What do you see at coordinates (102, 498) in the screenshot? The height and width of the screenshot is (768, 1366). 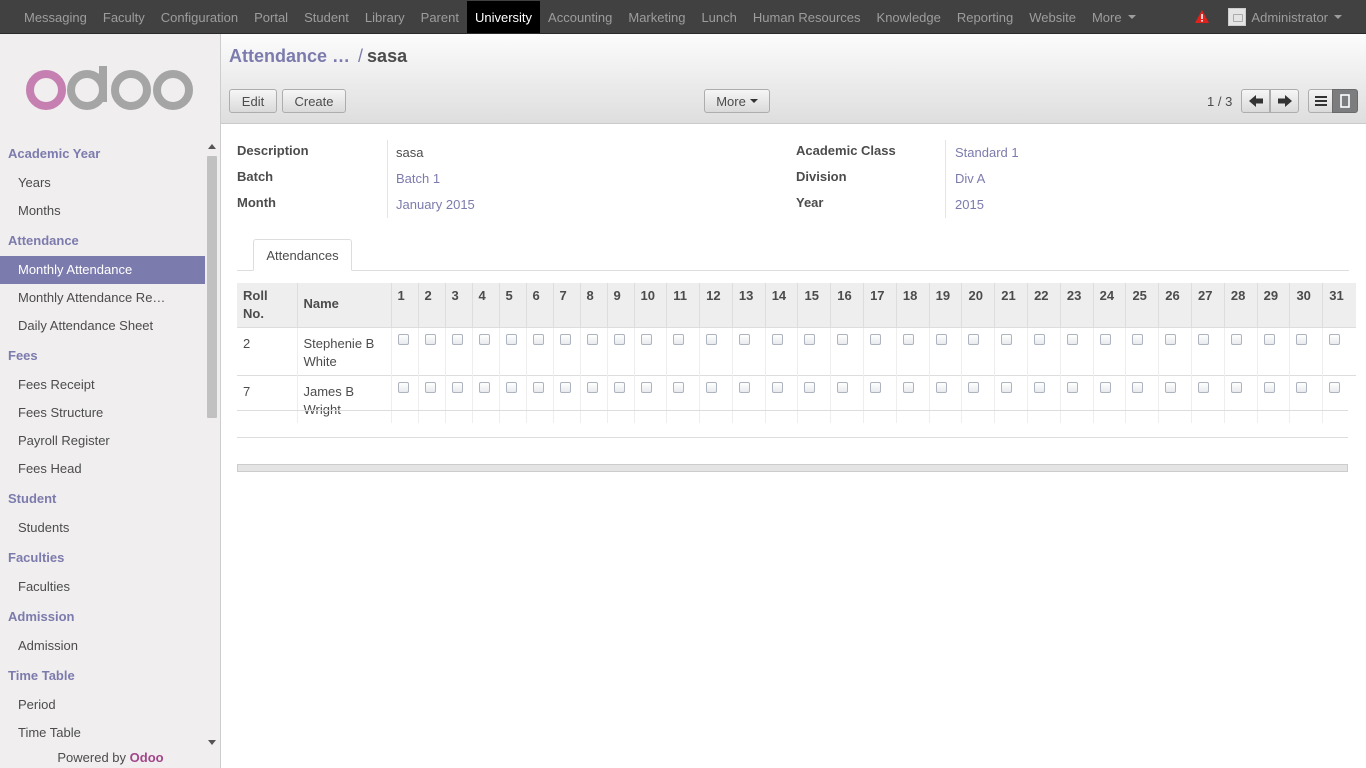 I see `sidebar-section-student: Student` at bounding box center [102, 498].